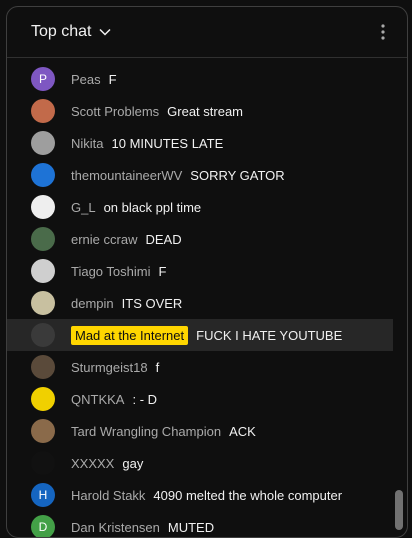 Image resolution: width=412 pixels, height=538 pixels. I want to click on chat-message: Nikita 10 MINUTES LATE, so click(207, 143).